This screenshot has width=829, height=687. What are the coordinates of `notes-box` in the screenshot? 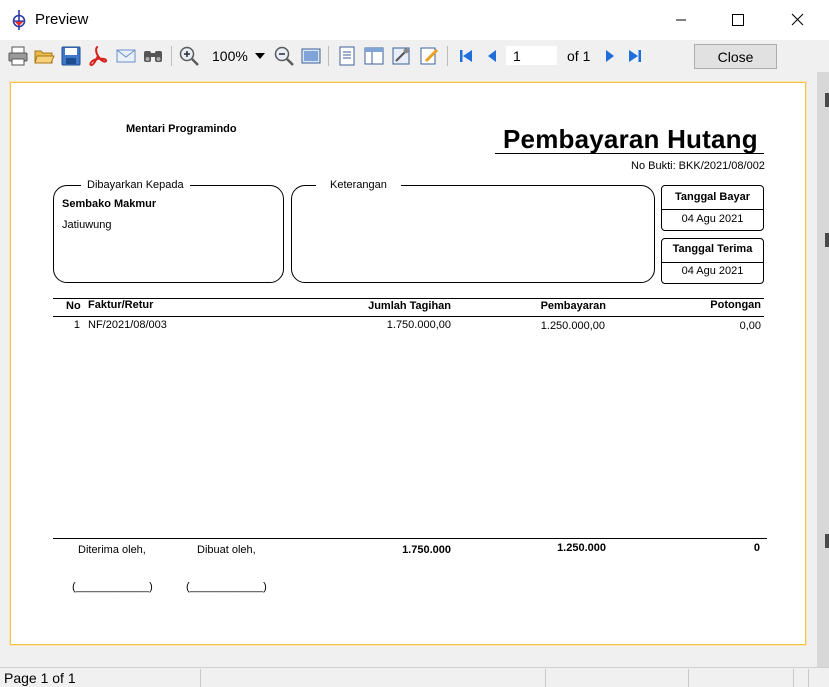 It's located at (473, 234).